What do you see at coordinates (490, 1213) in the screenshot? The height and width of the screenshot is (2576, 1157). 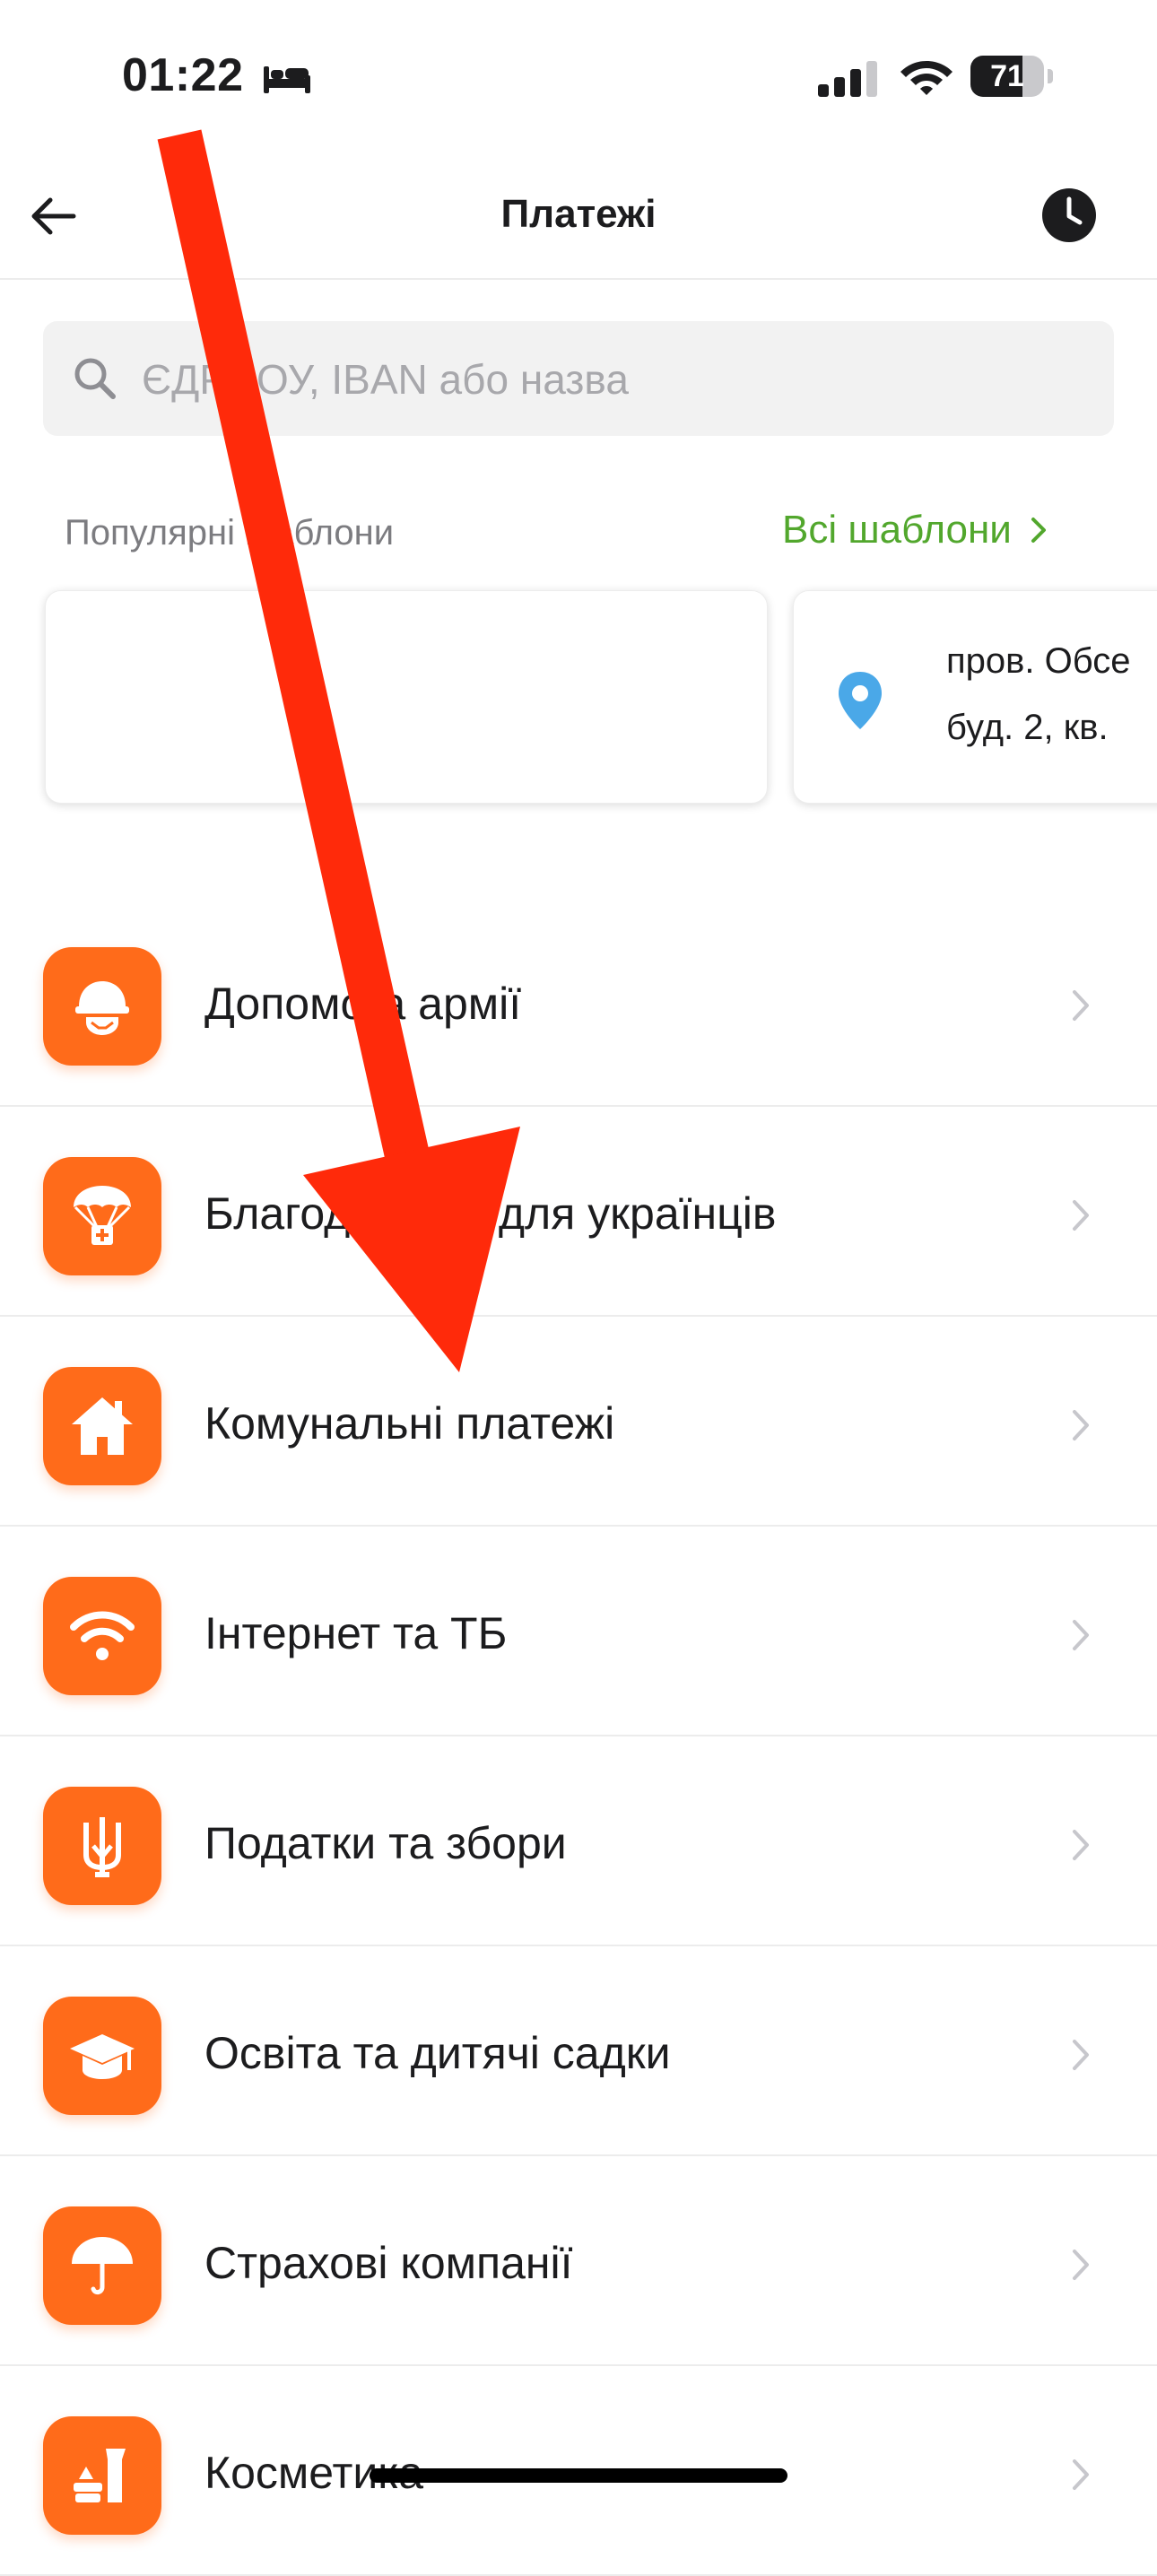 I see `category-label: Благодійність для українців` at bounding box center [490, 1213].